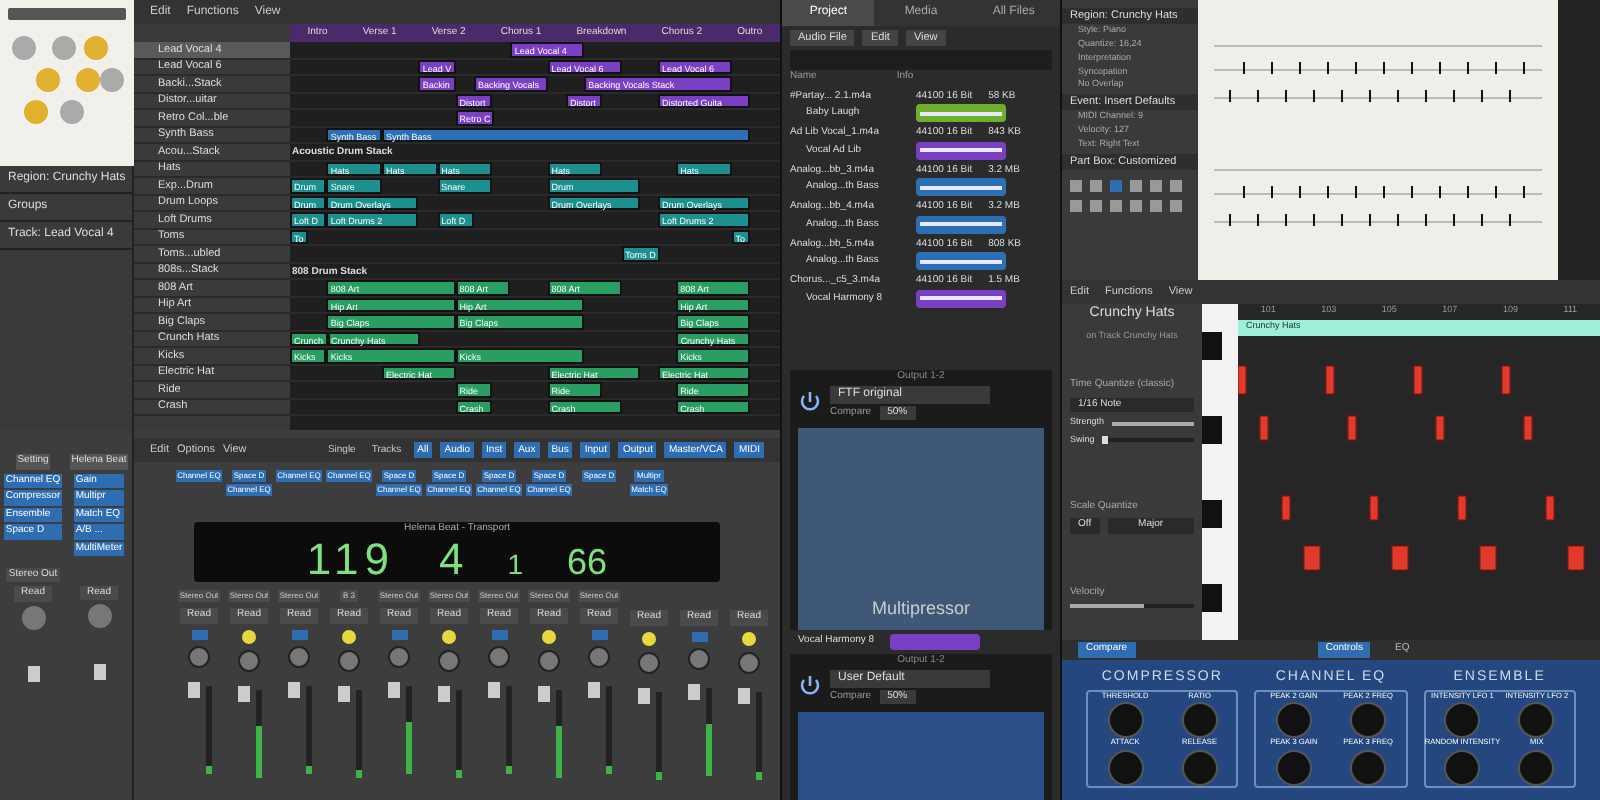 This screenshot has height=800, width=1600. I want to click on bar-display: 119, so click(350, 559).